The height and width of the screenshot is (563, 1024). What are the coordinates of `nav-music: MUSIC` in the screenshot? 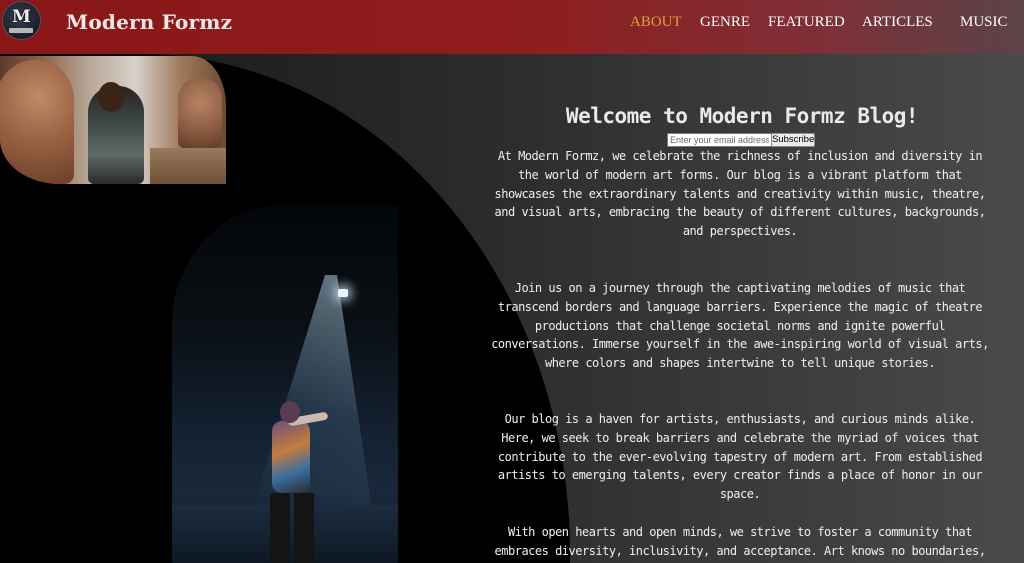 It's located at (984, 22).